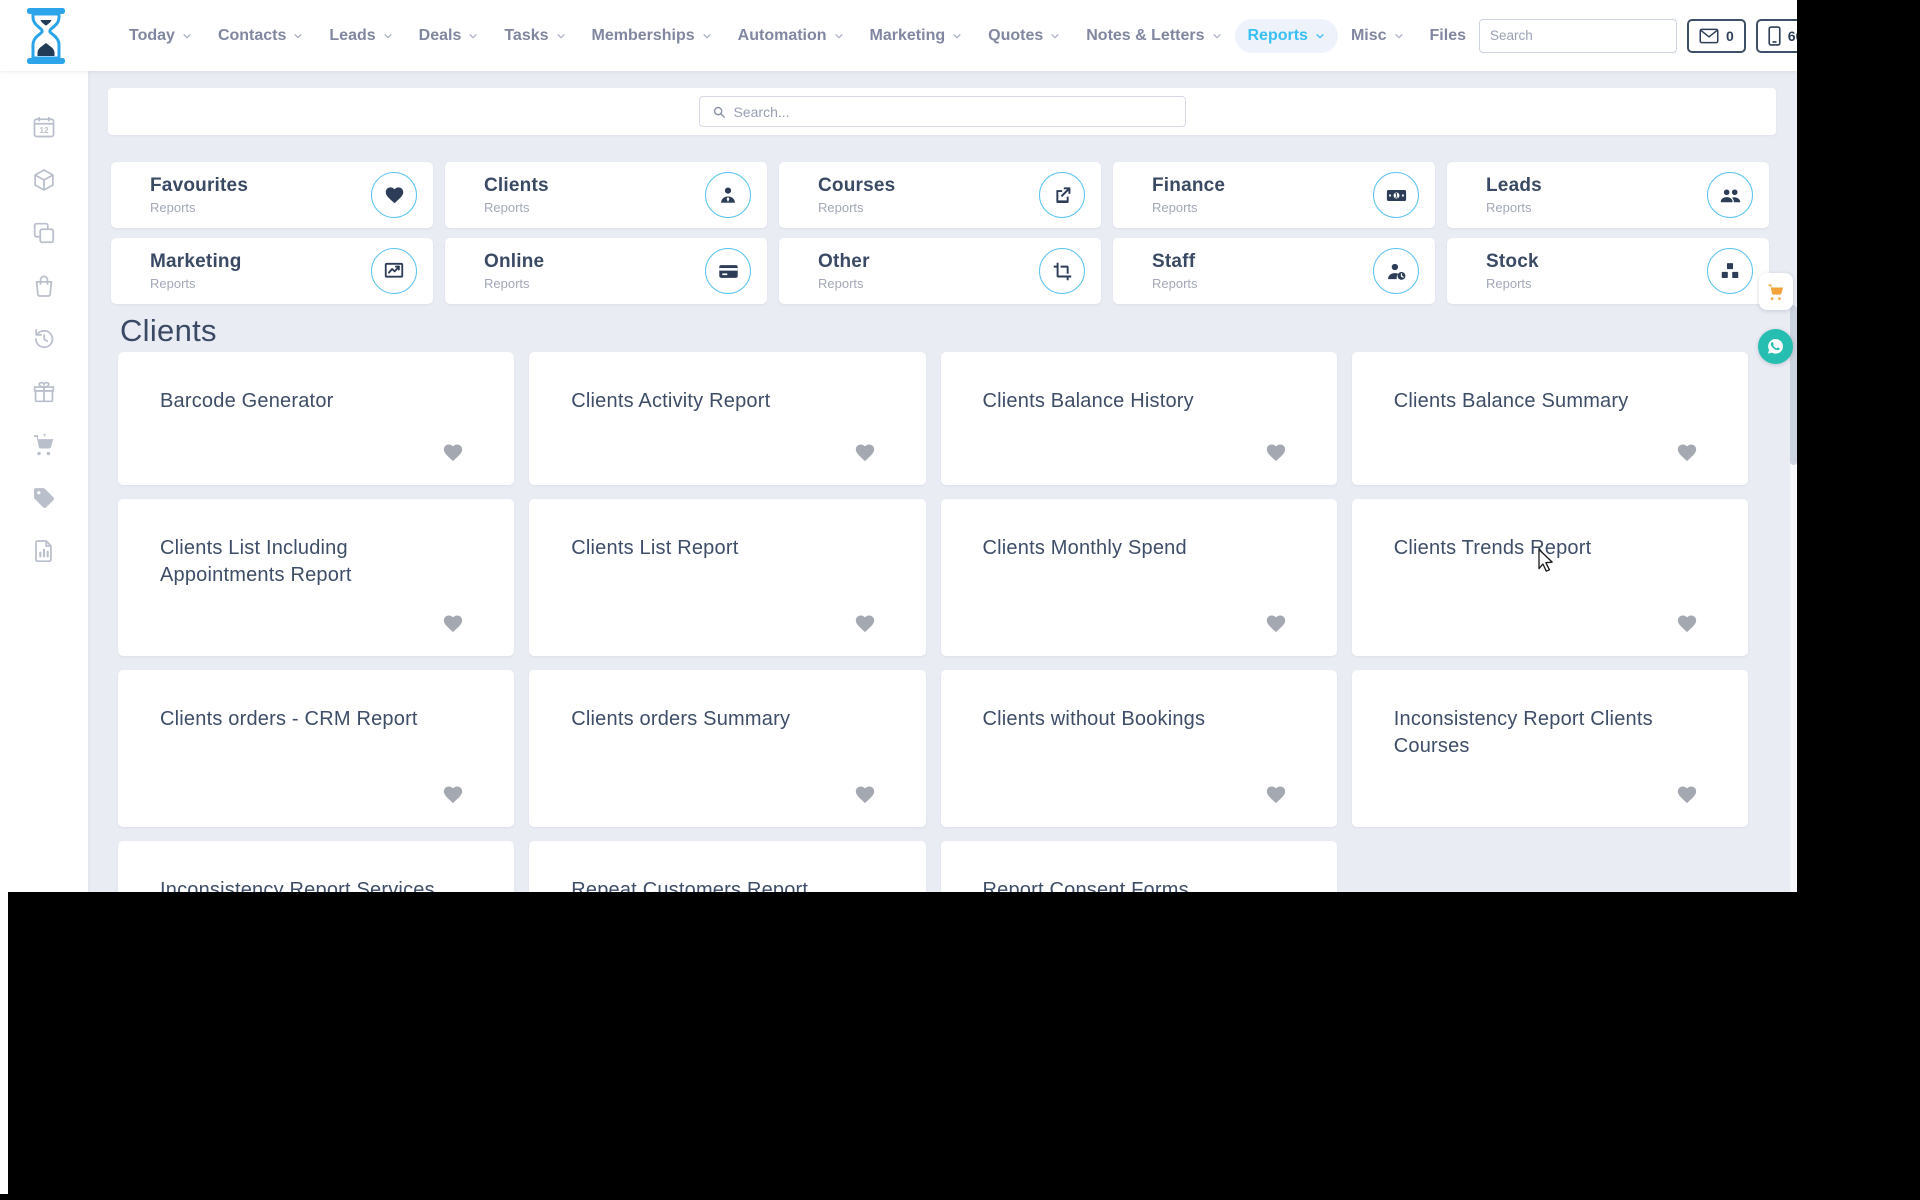 The height and width of the screenshot is (1200, 1920). Describe the element at coordinates (1274, 271) in the screenshot. I see `category-card-staff: Staff Reports` at that location.